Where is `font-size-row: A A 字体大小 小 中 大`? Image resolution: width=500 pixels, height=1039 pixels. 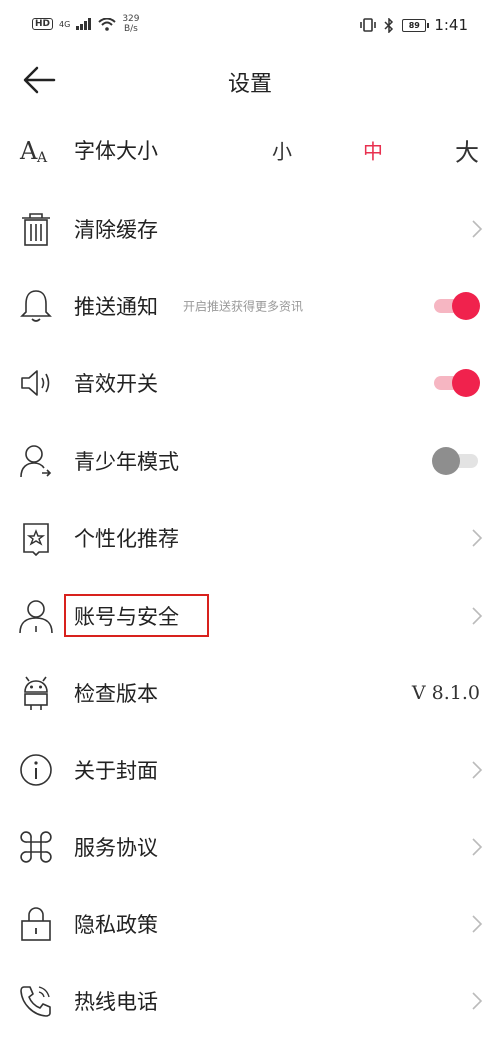 font-size-row: A A 字体大小 小 中 大 is located at coordinates (250, 149).